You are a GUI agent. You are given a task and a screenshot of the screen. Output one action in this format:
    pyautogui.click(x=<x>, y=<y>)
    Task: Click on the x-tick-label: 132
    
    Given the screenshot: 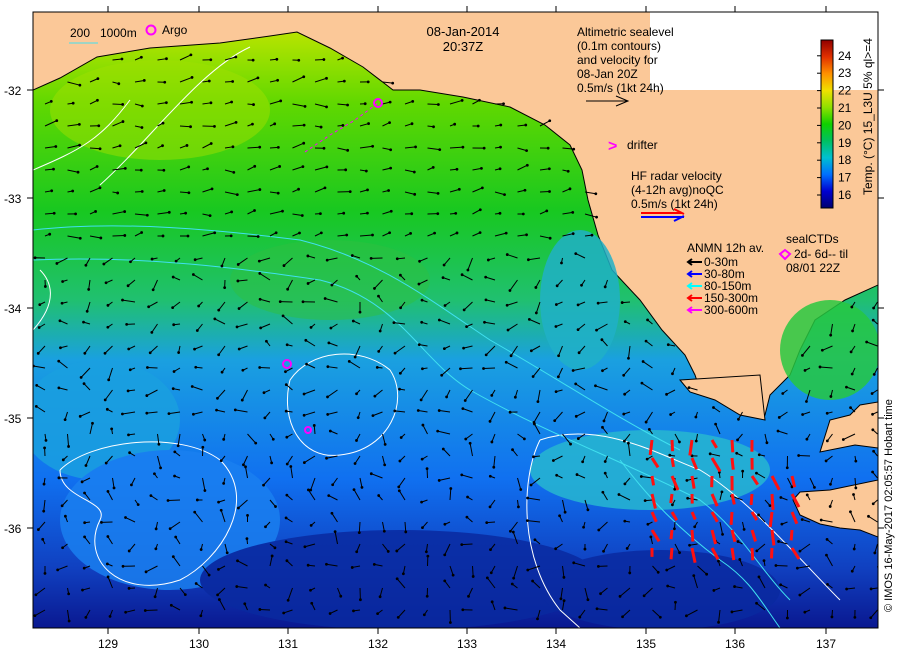 What is the action you would take?
    pyautogui.click(x=378, y=644)
    